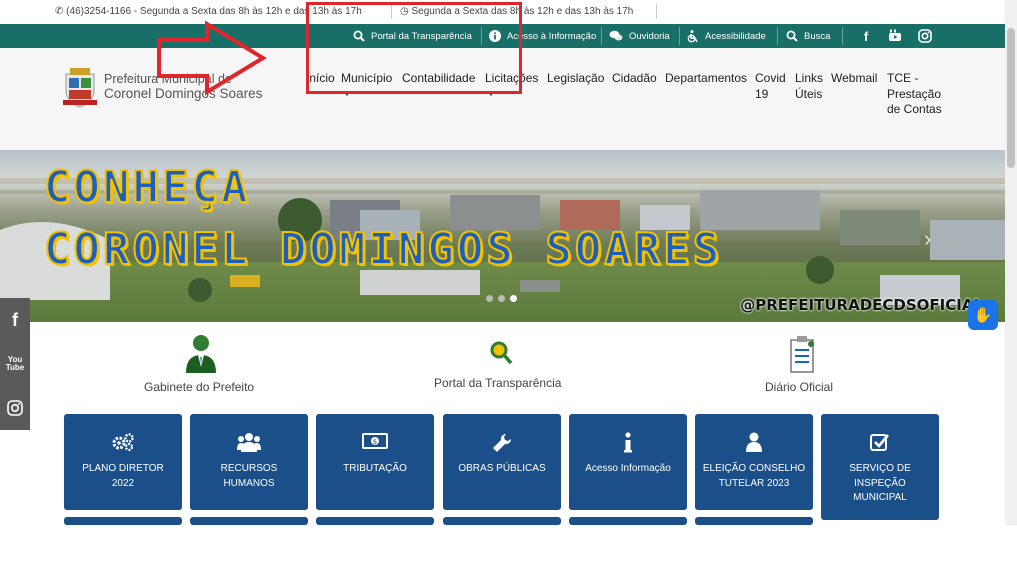 Image resolution: width=1017 pixels, height=587 pixels. What do you see at coordinates (854, 79) in the screenshot?
I see `nav-webmail: Webmail` at bounding box center [854, 79].